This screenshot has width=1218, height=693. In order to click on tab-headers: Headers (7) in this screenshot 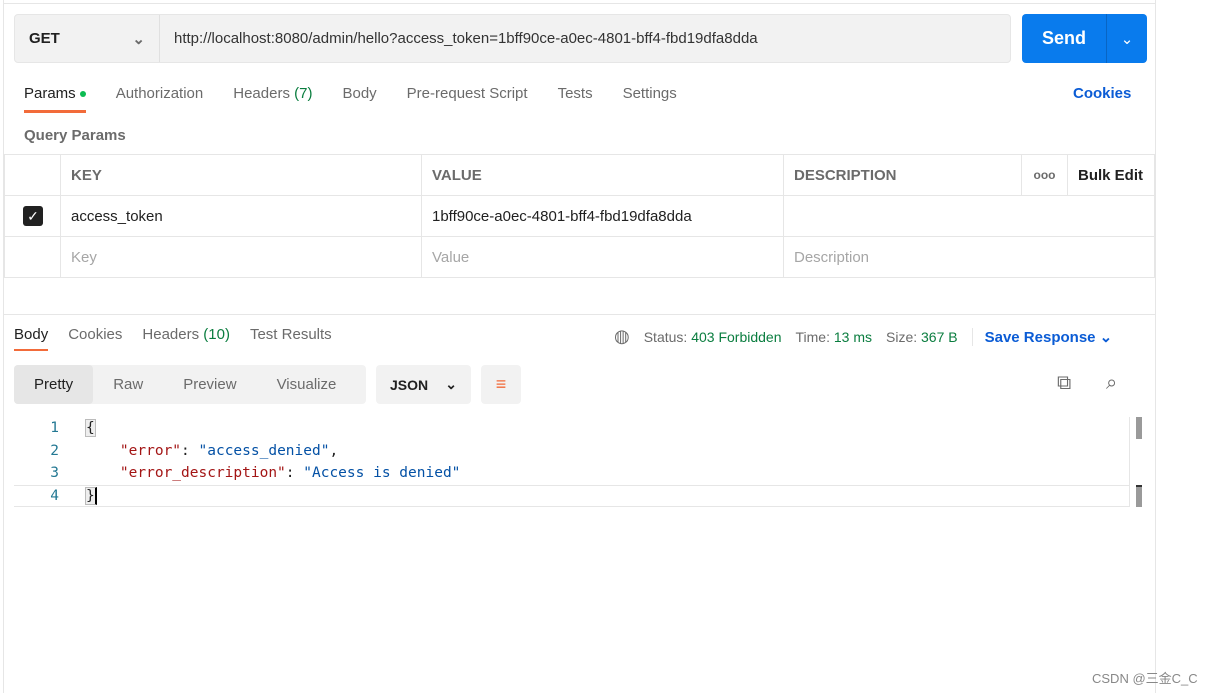, I will do `click(272, 99)`.